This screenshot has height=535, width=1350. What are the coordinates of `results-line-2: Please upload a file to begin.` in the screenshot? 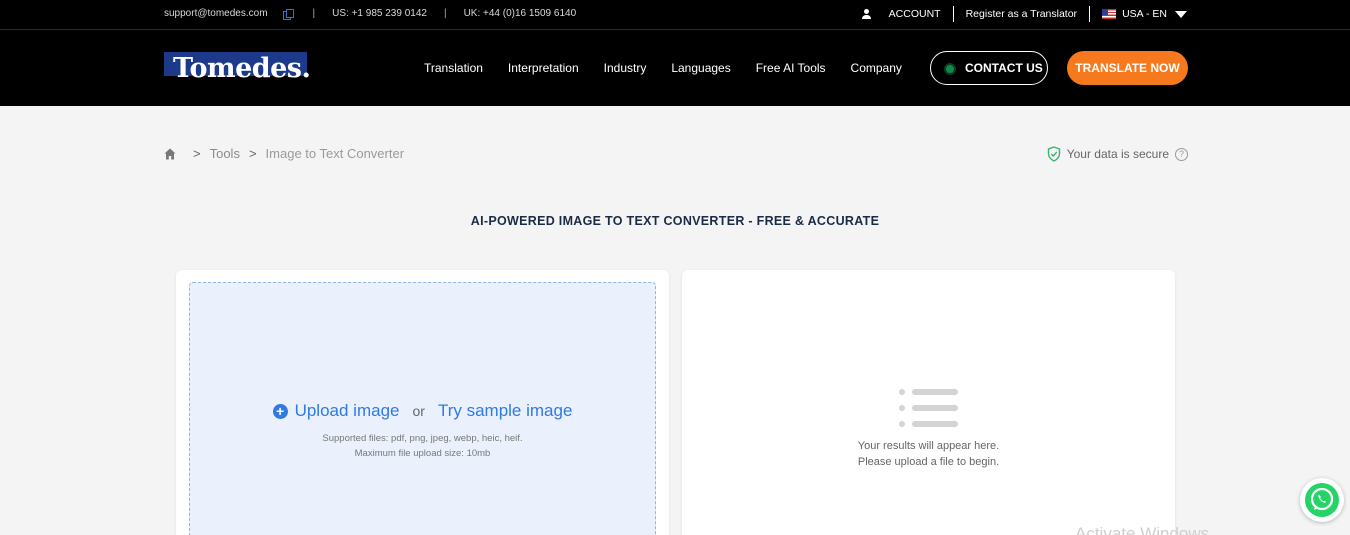 It's located at (928, 462).